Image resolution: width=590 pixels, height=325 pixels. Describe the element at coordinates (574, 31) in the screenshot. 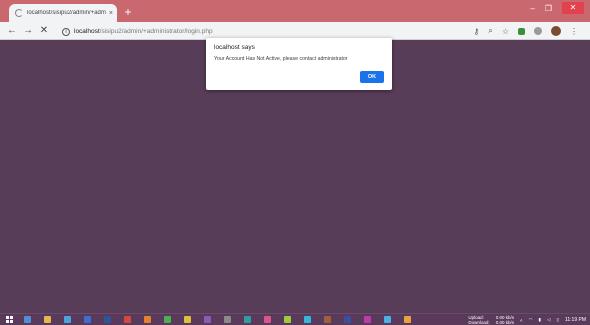

I see `menu-icon: ⋮` at that location.